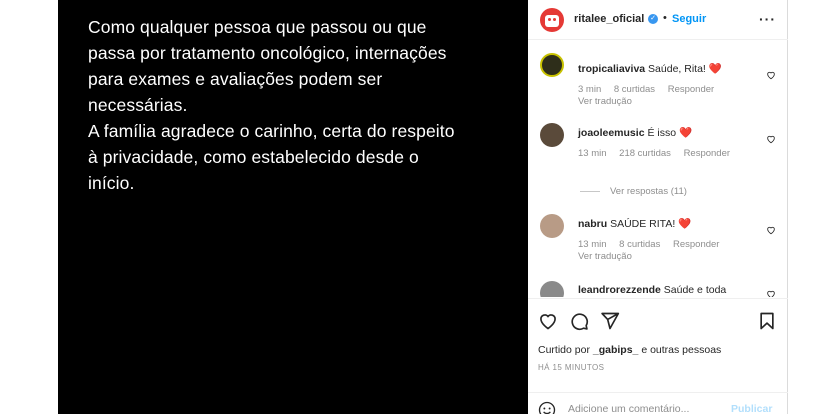 Image resolution: width=828 pixels, height=414 pixels. I want to click on liked-by-username: _gabips_, so click(616, 350).